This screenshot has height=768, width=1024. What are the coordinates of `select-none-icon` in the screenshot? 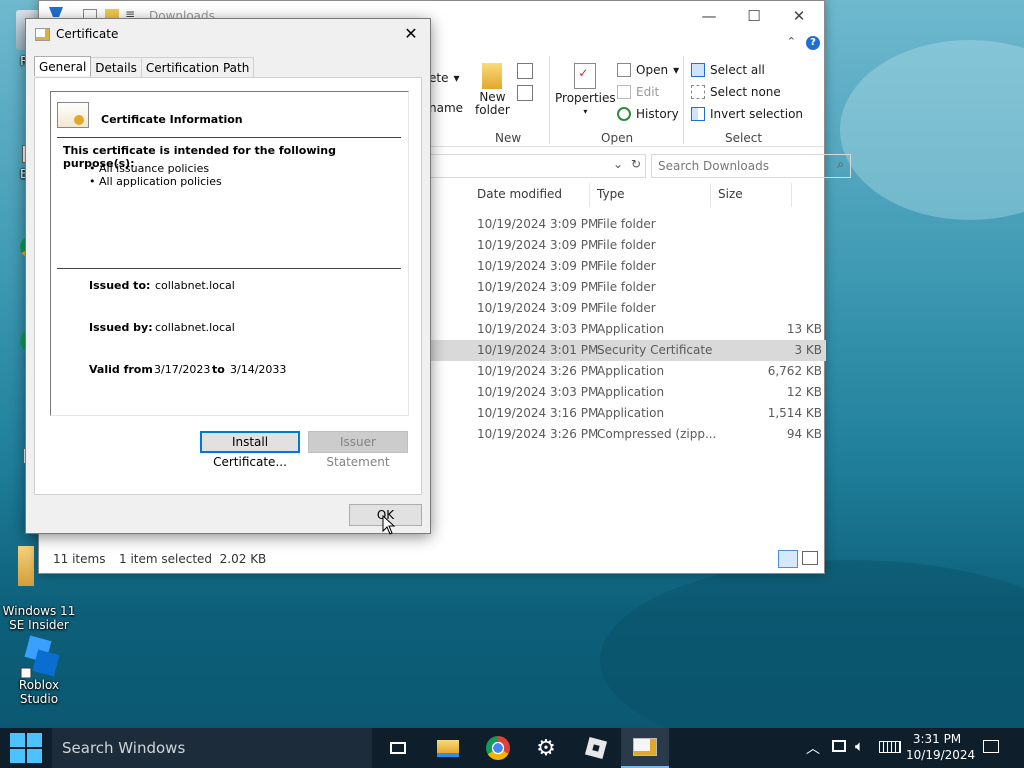 It's located at (698, 92).